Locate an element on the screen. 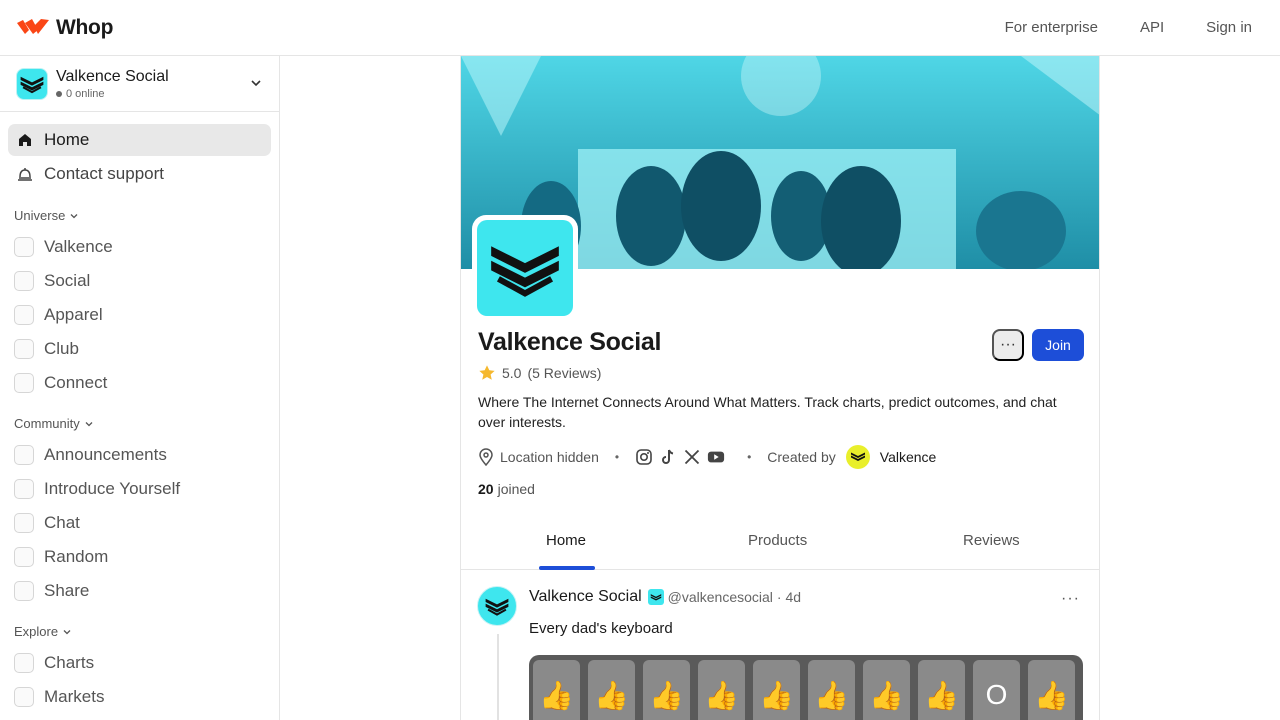 The height and width of the screenshot is (720, 1280). channel-item: Random is located at coordinates (61, 557).